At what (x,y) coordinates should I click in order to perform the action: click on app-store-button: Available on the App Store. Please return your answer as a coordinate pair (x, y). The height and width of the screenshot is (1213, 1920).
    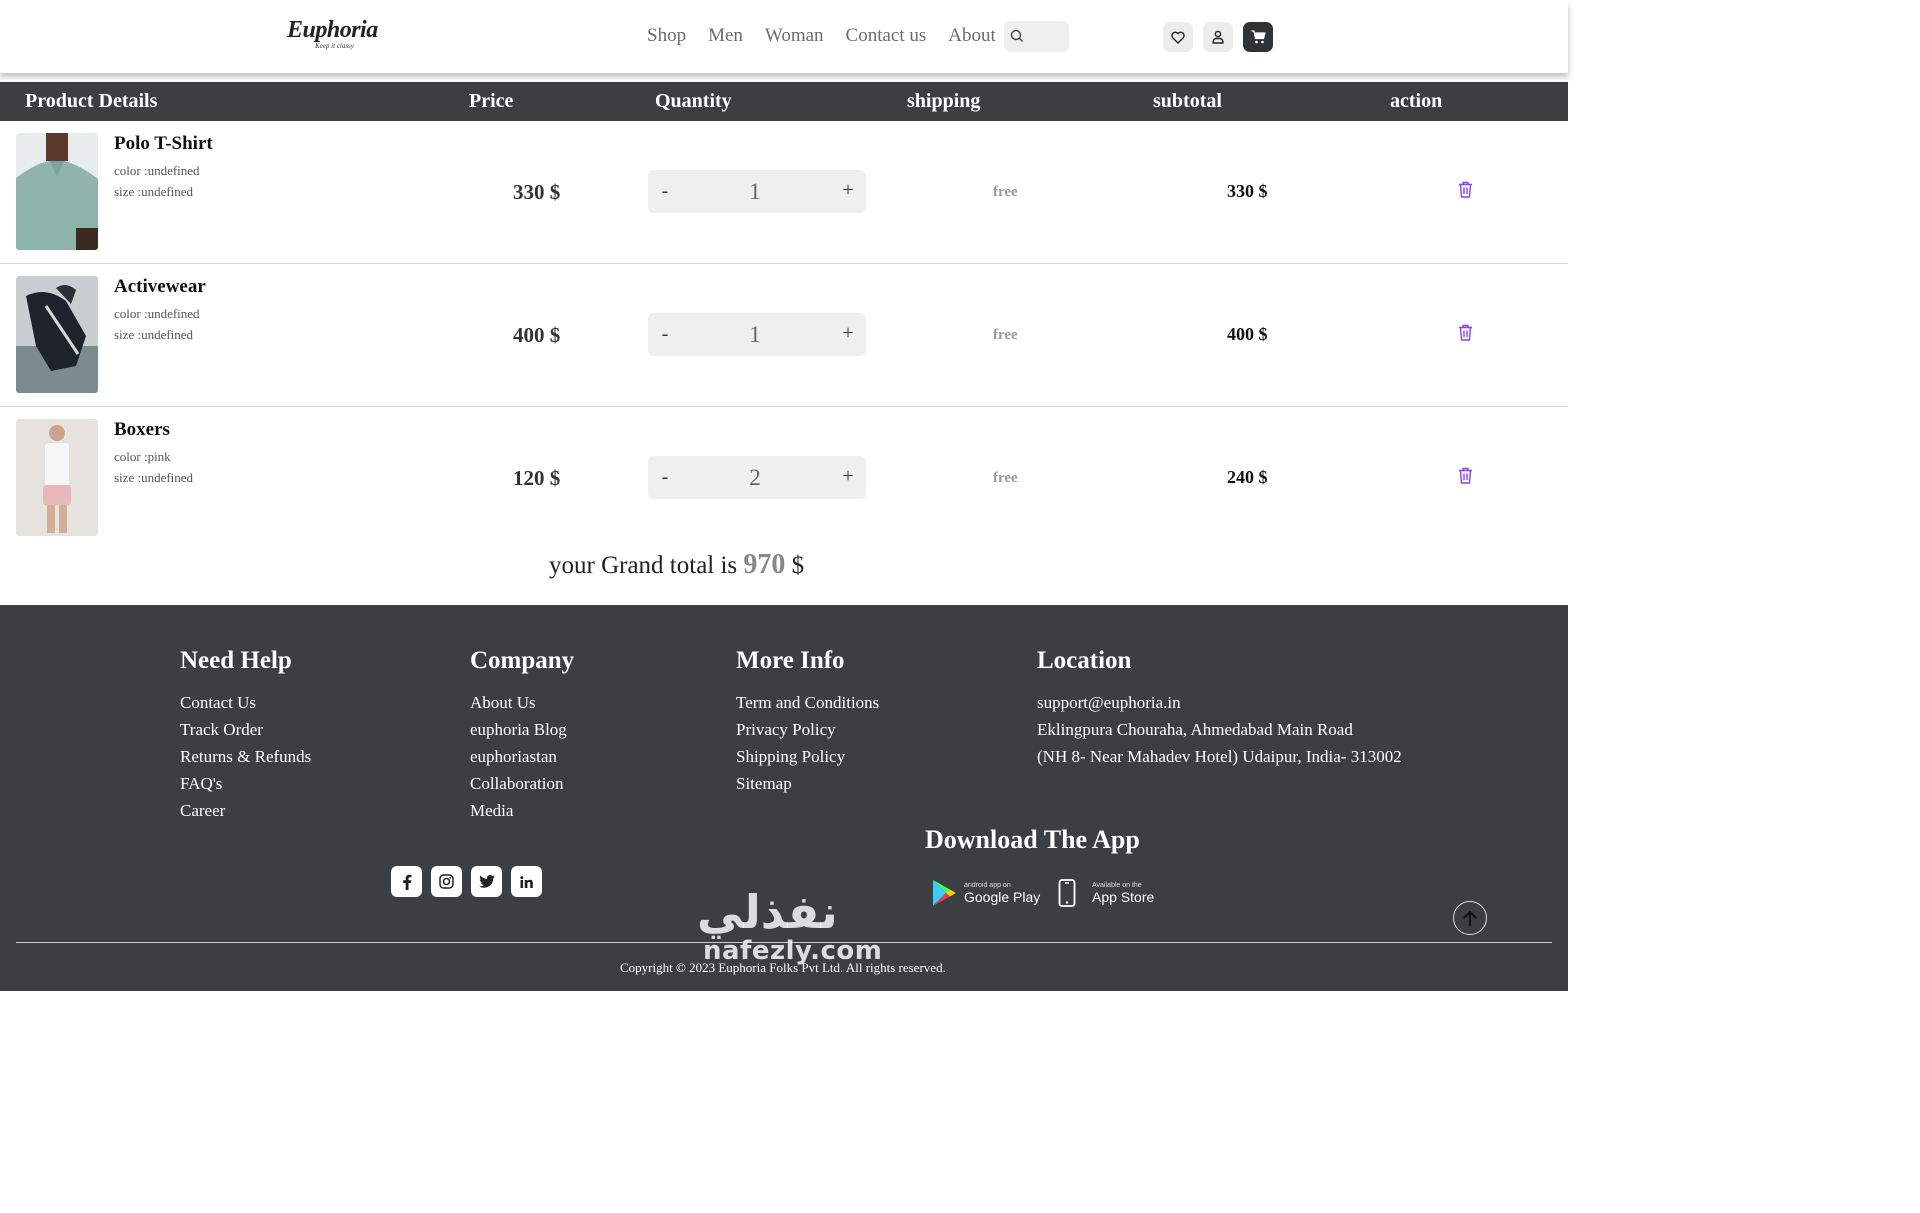
    Looking at the image, I should click on (1106, 893).